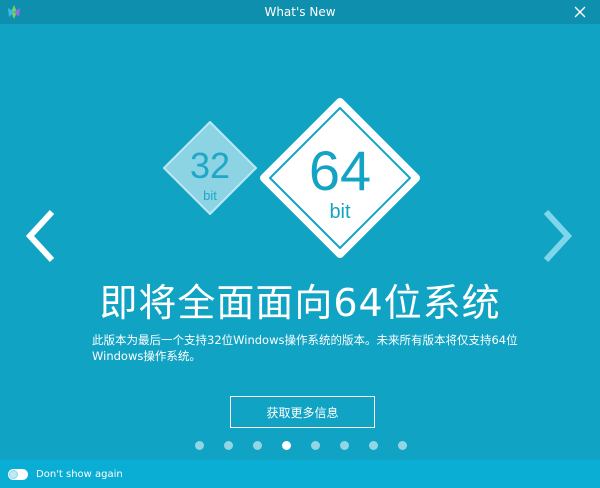 This screenshot has width=600, height=488. I want to click on chevron-left-icon, so click(40, 236).